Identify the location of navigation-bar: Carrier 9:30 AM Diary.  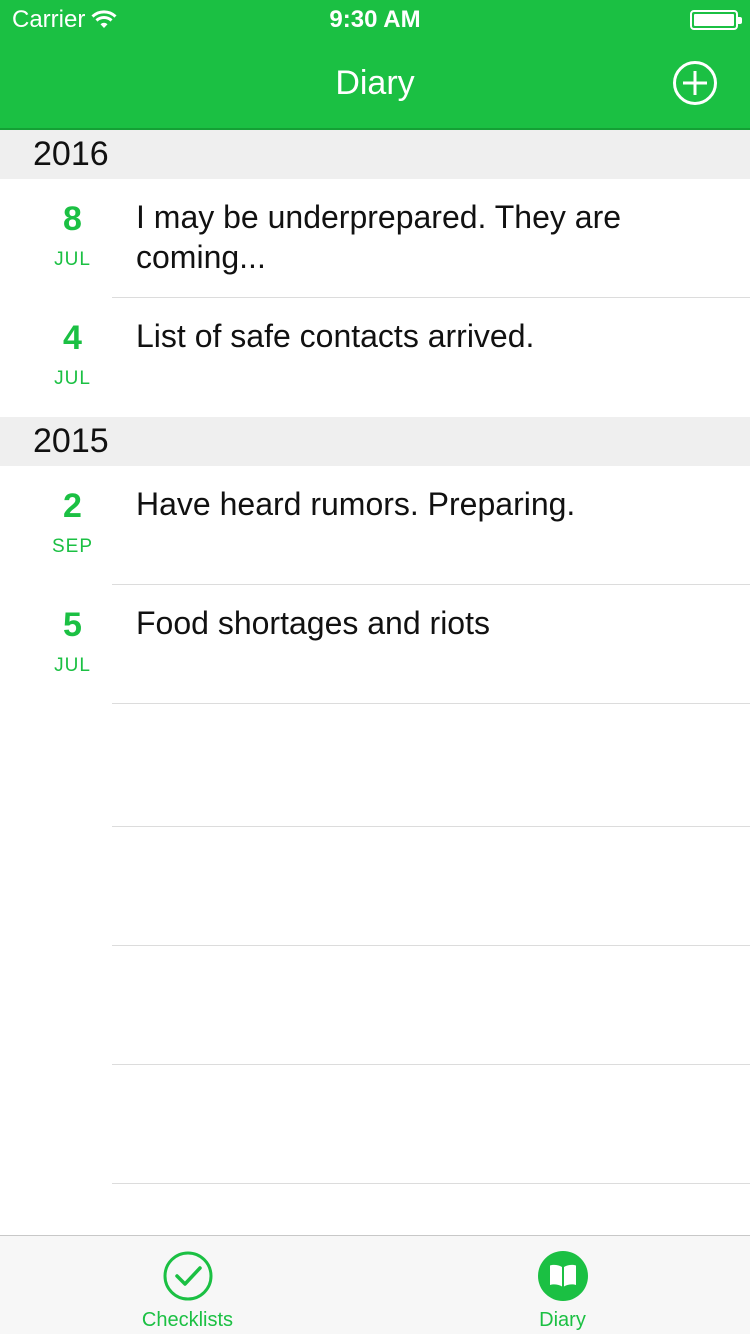
(375, 65).